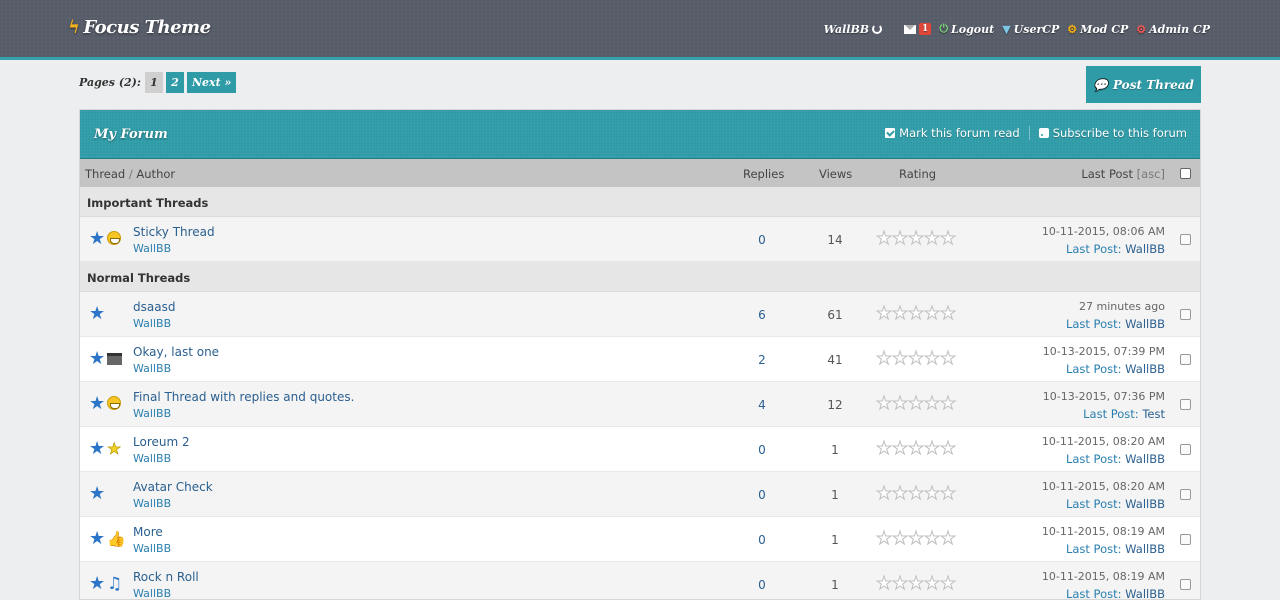 Image resolution: width=1280 pixels, height=600 pixels. Describe the element at coordinates (762, 360) in the screenshot. I see `replies-count: 2` at that location.